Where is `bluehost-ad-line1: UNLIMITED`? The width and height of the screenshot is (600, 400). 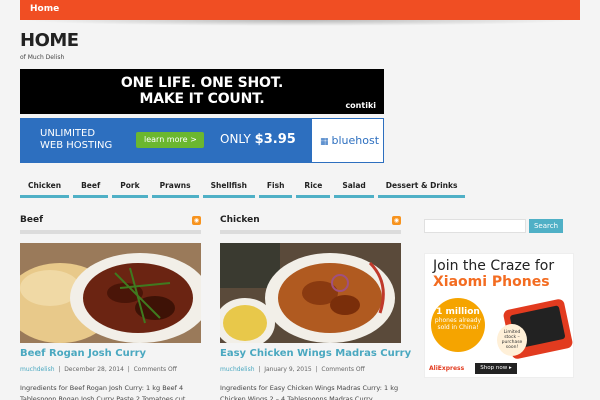
bluehost-ad-line1: UNLIMITED is located at coordinates (68, 133).